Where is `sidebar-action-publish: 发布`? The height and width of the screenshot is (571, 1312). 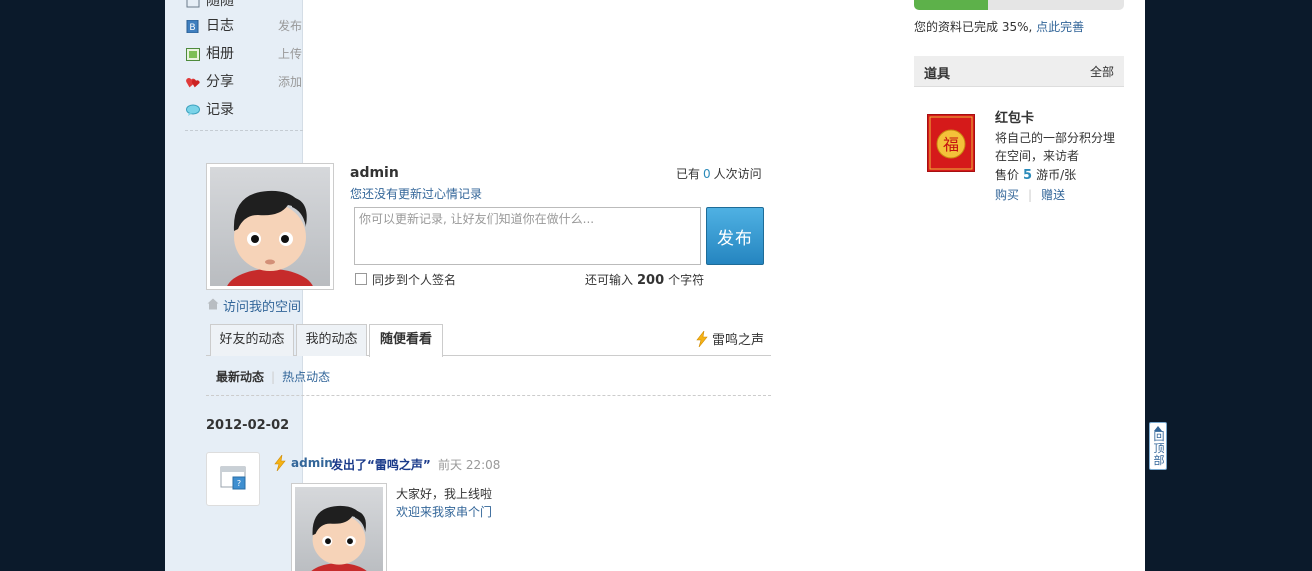 sidebar-action-publish: 发布 is located at coordinates (291, 26).